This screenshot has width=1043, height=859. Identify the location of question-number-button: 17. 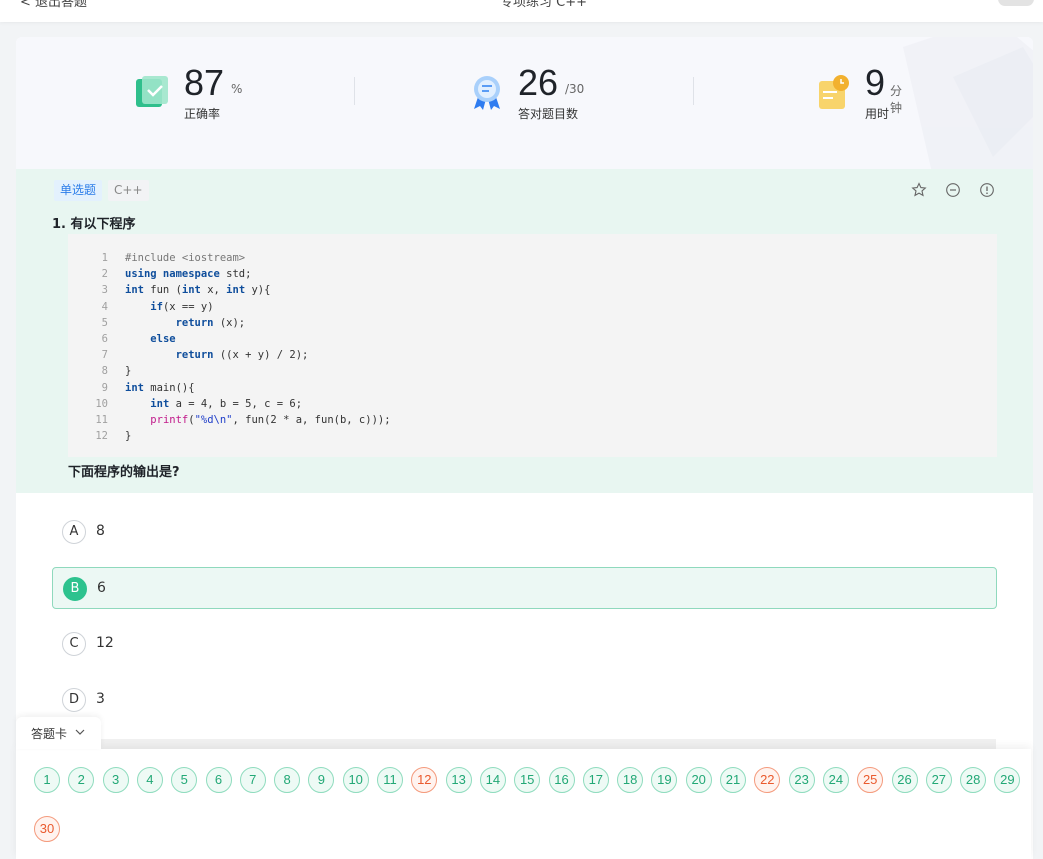
(595, 780).